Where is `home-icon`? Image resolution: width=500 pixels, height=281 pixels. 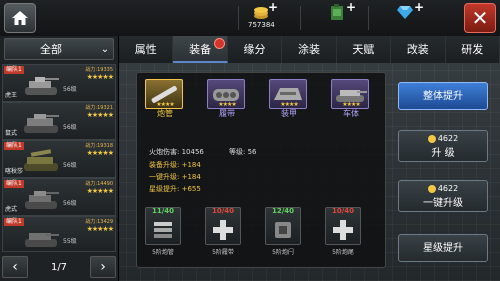
home-icon is located at coordinates (20, 18).